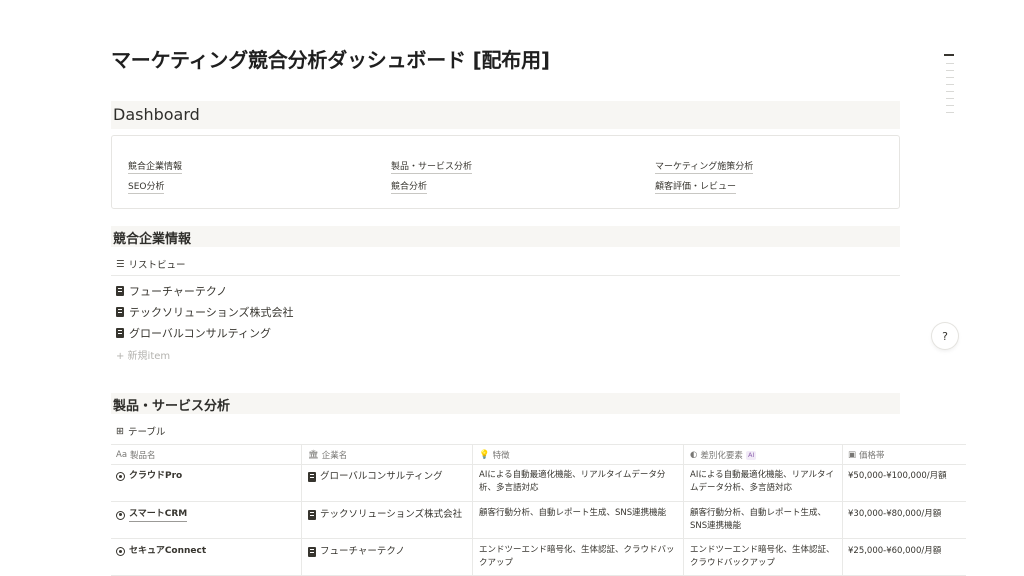  I want to click on table-view-tab: ⊞ テーブル, so click(141, 431).